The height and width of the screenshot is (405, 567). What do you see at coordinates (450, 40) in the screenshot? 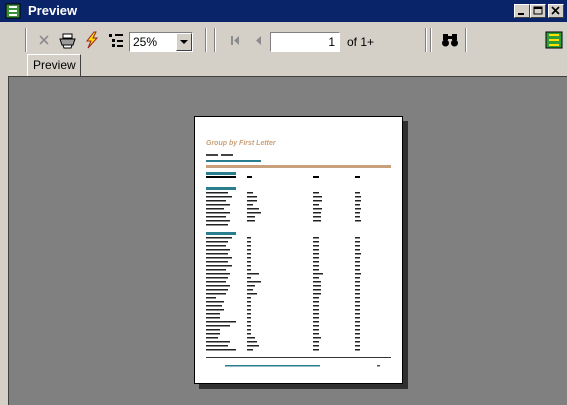
I see `search-binoculars-icon` at bounding box center [450, 40].